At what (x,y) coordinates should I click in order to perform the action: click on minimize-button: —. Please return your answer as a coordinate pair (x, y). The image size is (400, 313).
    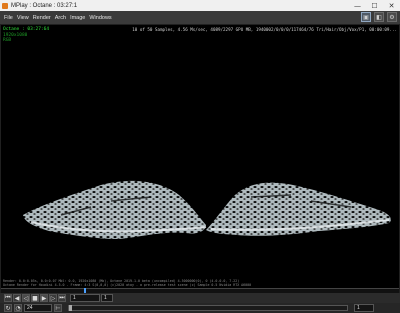
    Looking at the image, I should click on (357, 5).